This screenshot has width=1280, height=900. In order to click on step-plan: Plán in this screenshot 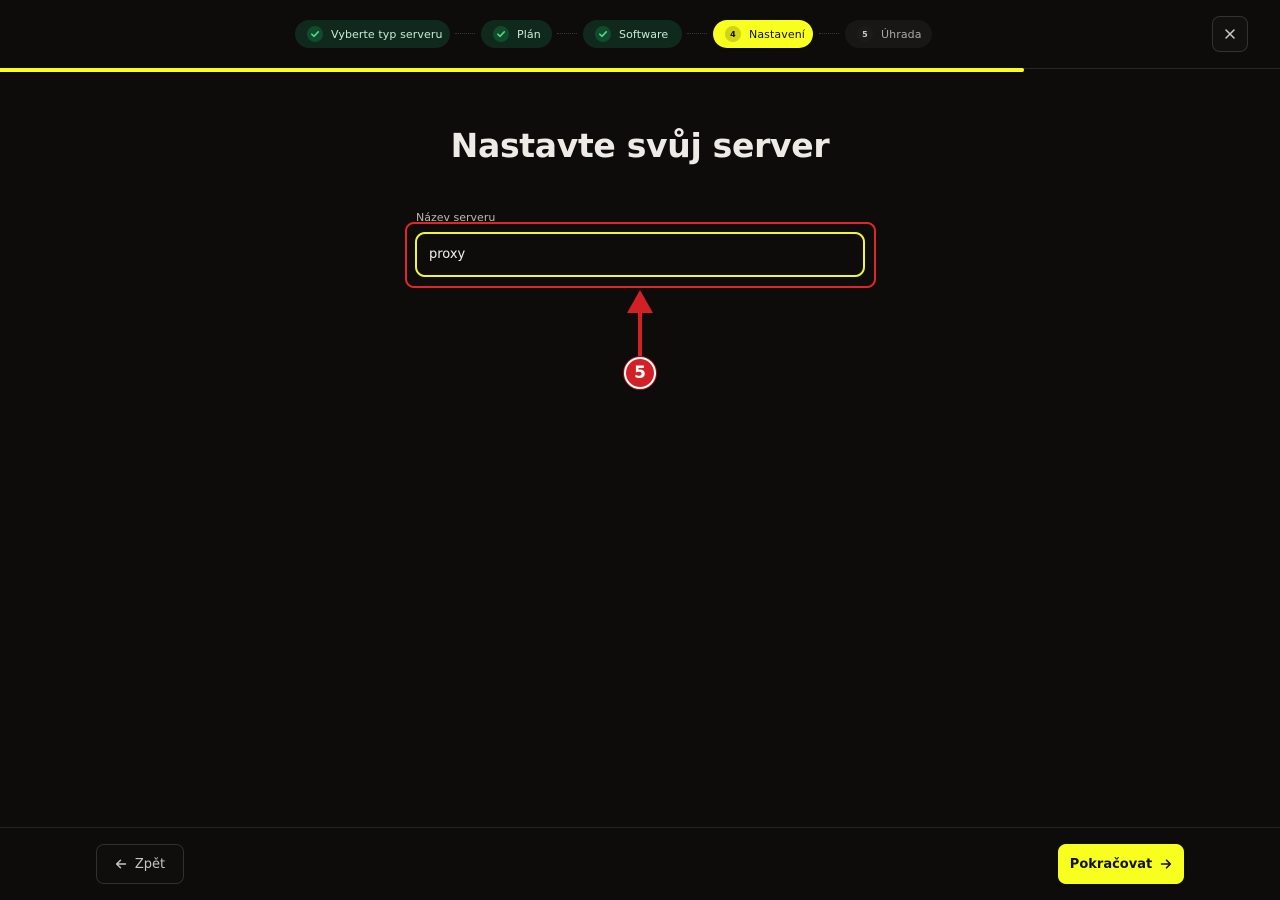, I will do `click(516, 34)`.